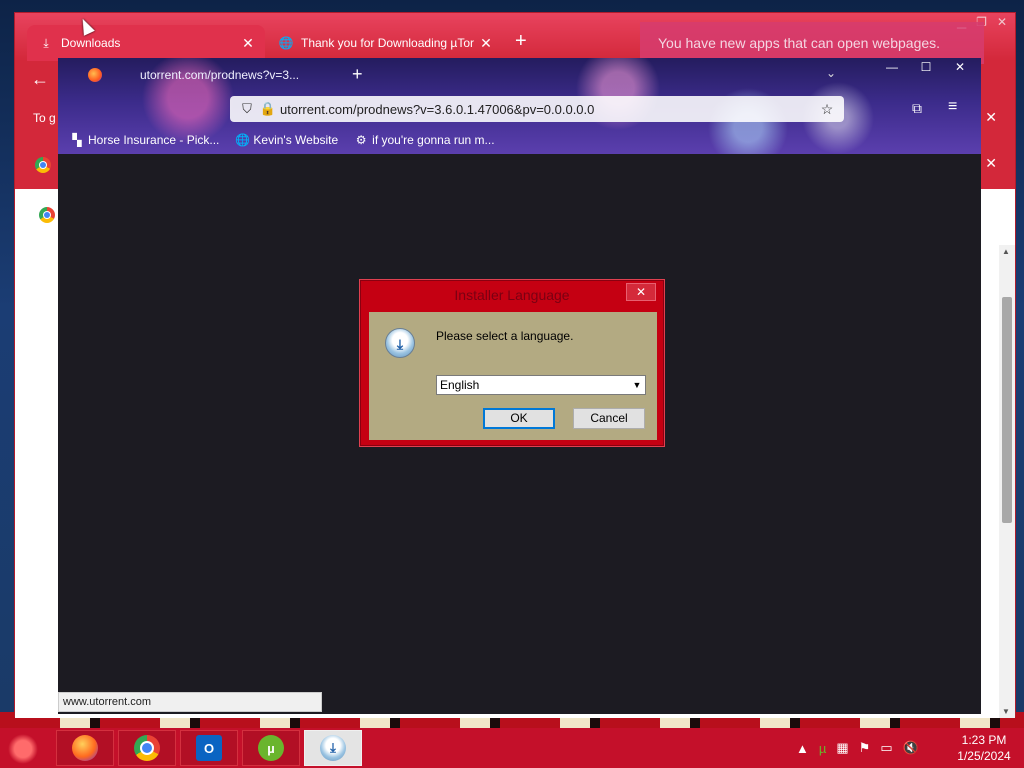 The height and width of the screenshot is (768, 1024). Describe the element at coordinates (609, 418) in the screenshot. I see `cancel-button: Cancel` at that location.